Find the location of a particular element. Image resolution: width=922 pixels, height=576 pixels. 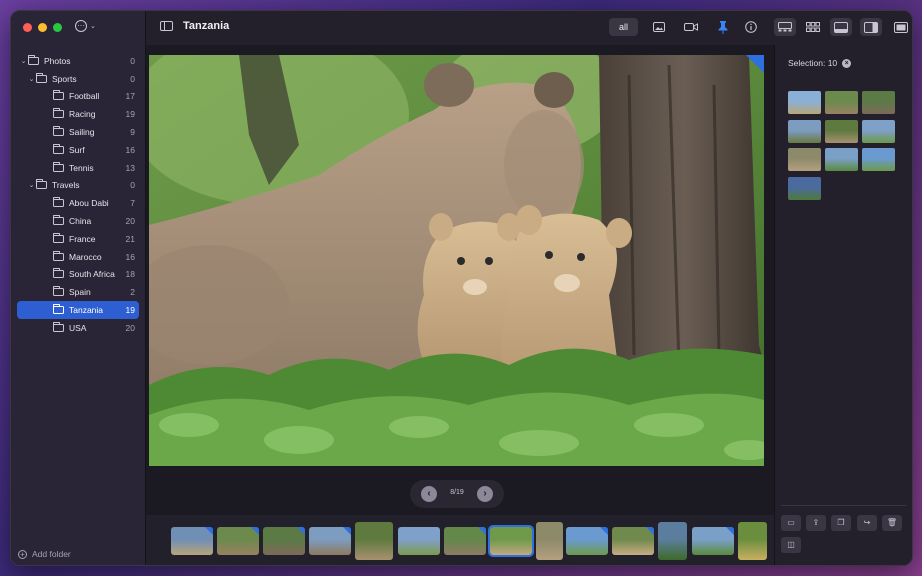

sidebar-item-label: Abou Dabi is located at coordinates (89, 203).